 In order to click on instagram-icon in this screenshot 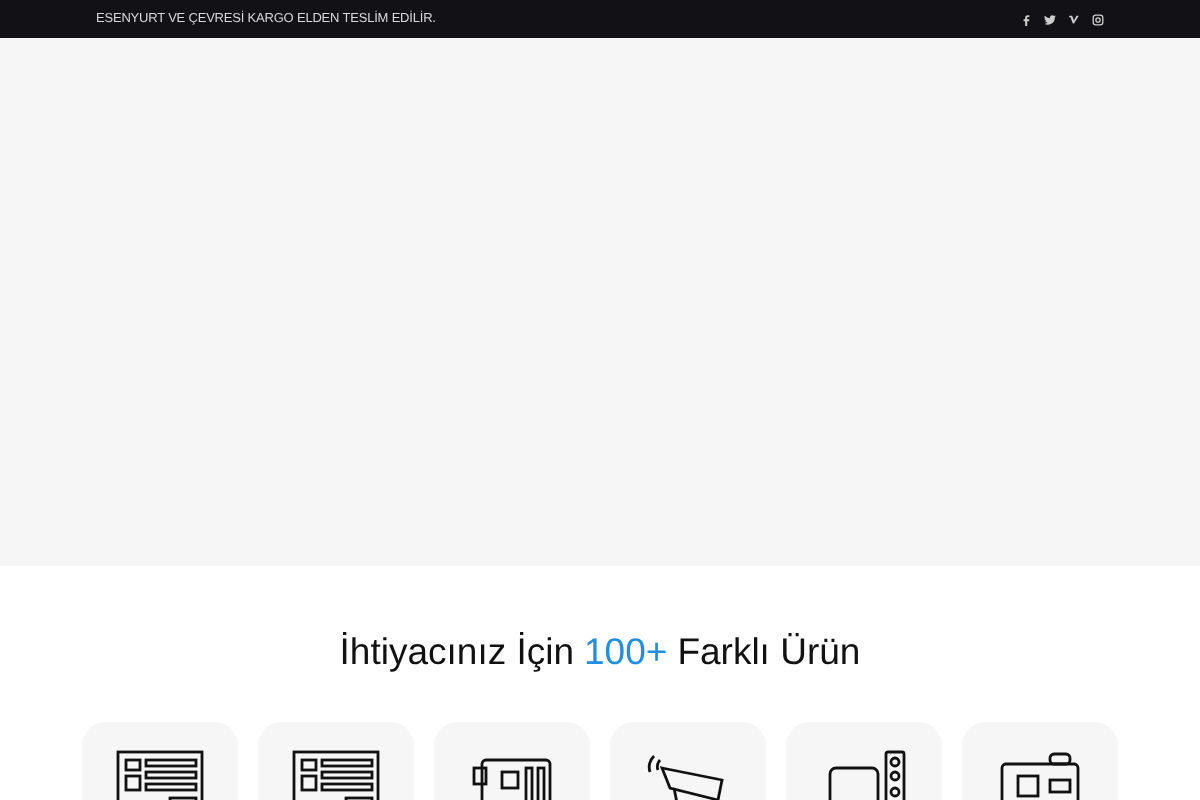, I will do `click(1098, 19)`.